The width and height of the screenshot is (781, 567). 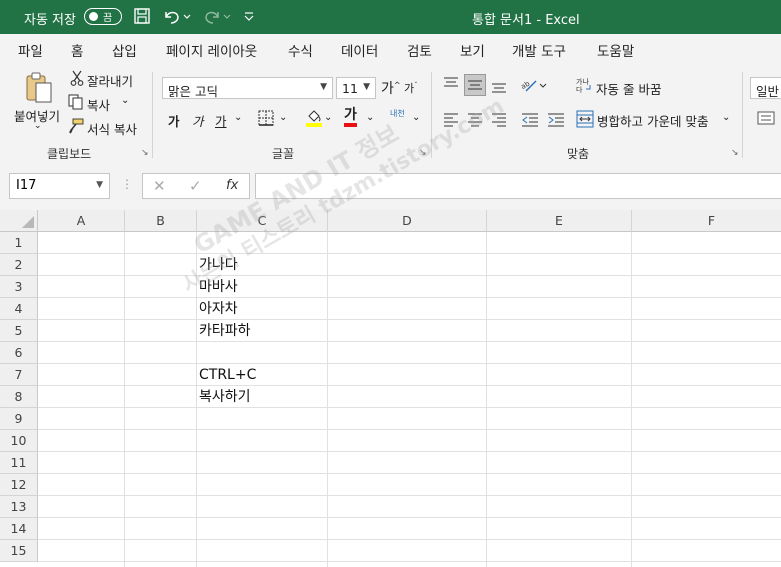 I want to click on wrap-text-button: 자동 줄 바꿈, so click(x=628, y=88).